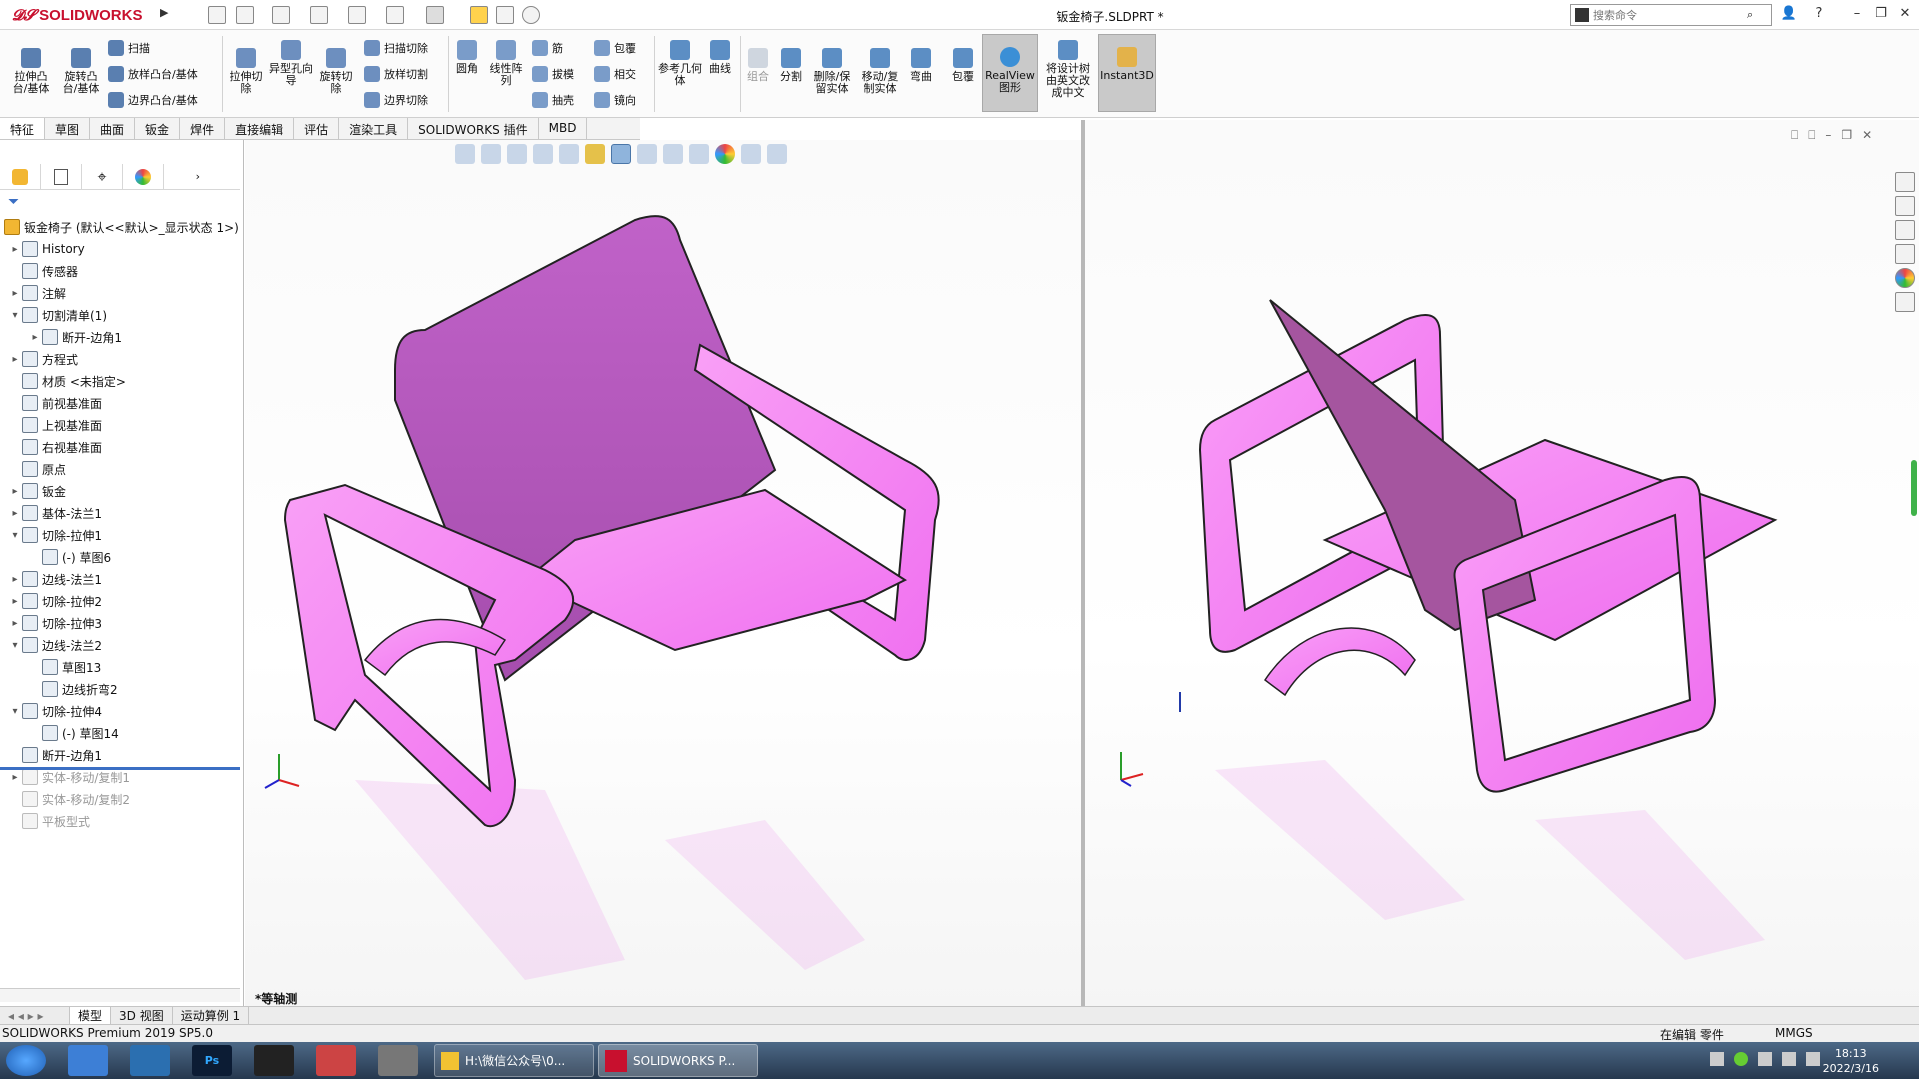  I want to click on tree-item: 右视基准面, so click(120, 447).